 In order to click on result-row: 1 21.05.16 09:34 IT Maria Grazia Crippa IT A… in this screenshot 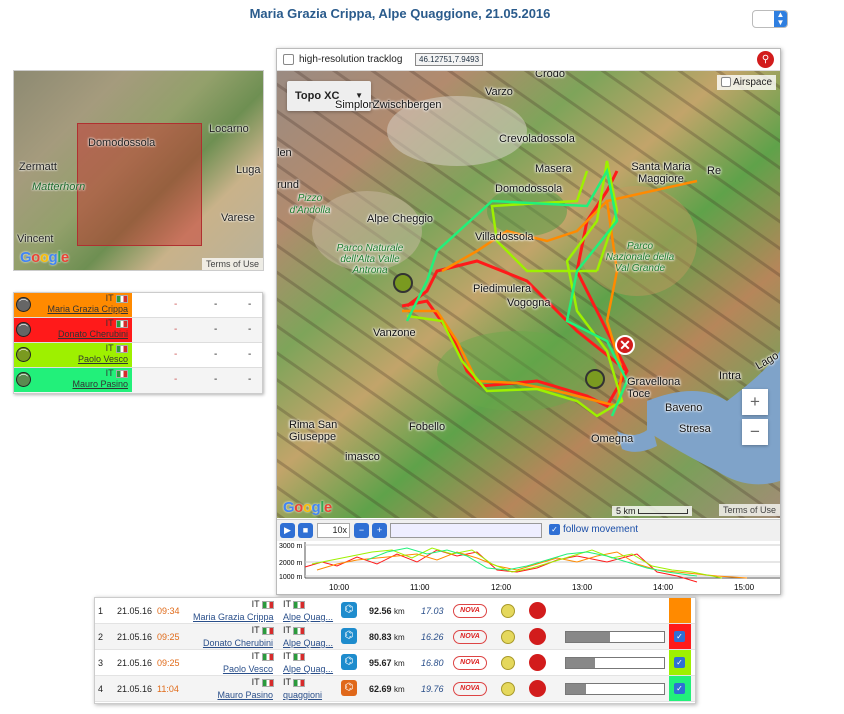, I will do `click(395, 611)`.